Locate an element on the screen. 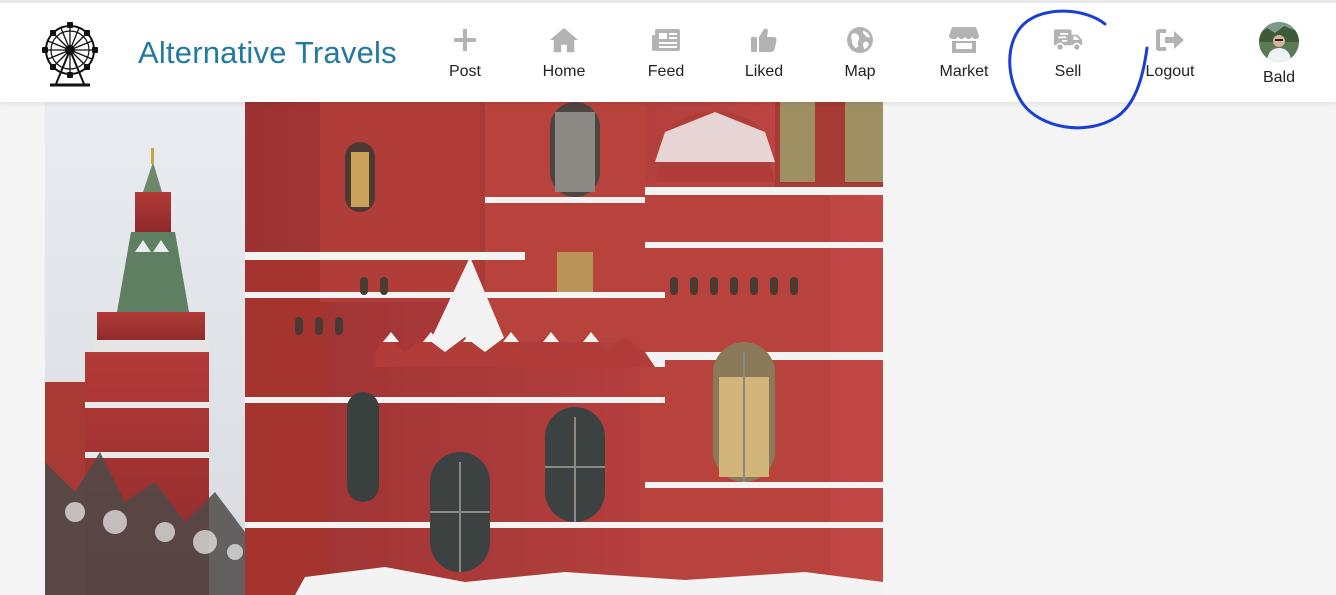 The height and width of the screenshot is (595, 1336). nav-home: Home is located at coordinates (564, 57).